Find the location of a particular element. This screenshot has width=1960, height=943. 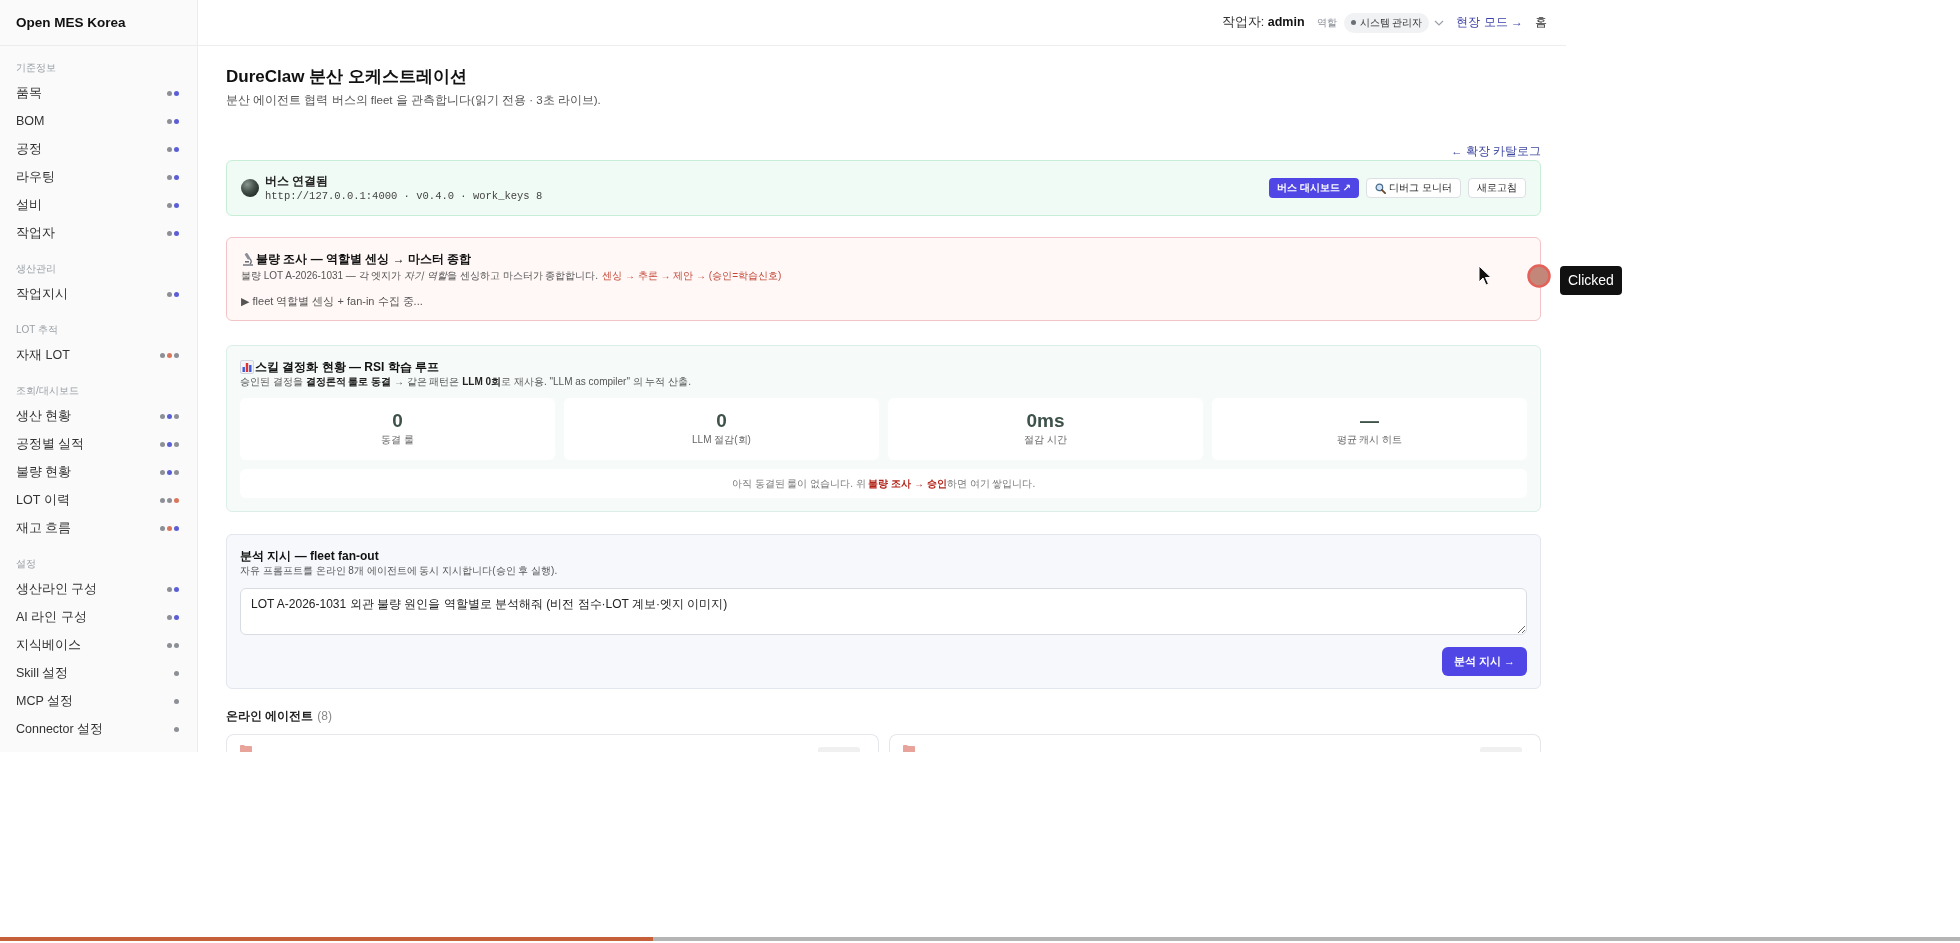

bus-dashboard-button: 버스 대시보드 ↗ is located at coordinates (1314, 188).